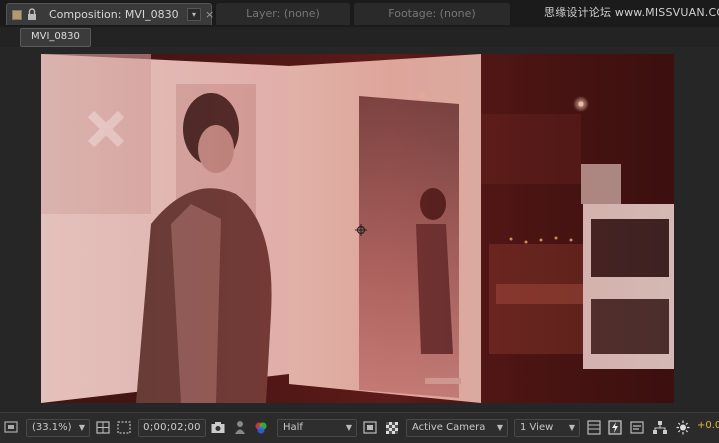 This screenshot has height=443, width=719. What do you see at coordinates (209, 15) in the screenshot?
I see `close-tab-button: ×` at bounding box center [209, 15].